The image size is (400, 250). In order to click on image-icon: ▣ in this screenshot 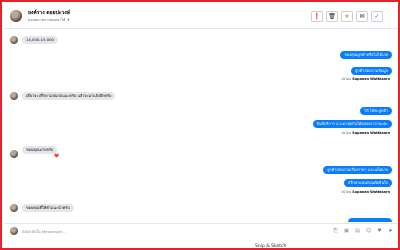, I will do `click(346, 231)`.